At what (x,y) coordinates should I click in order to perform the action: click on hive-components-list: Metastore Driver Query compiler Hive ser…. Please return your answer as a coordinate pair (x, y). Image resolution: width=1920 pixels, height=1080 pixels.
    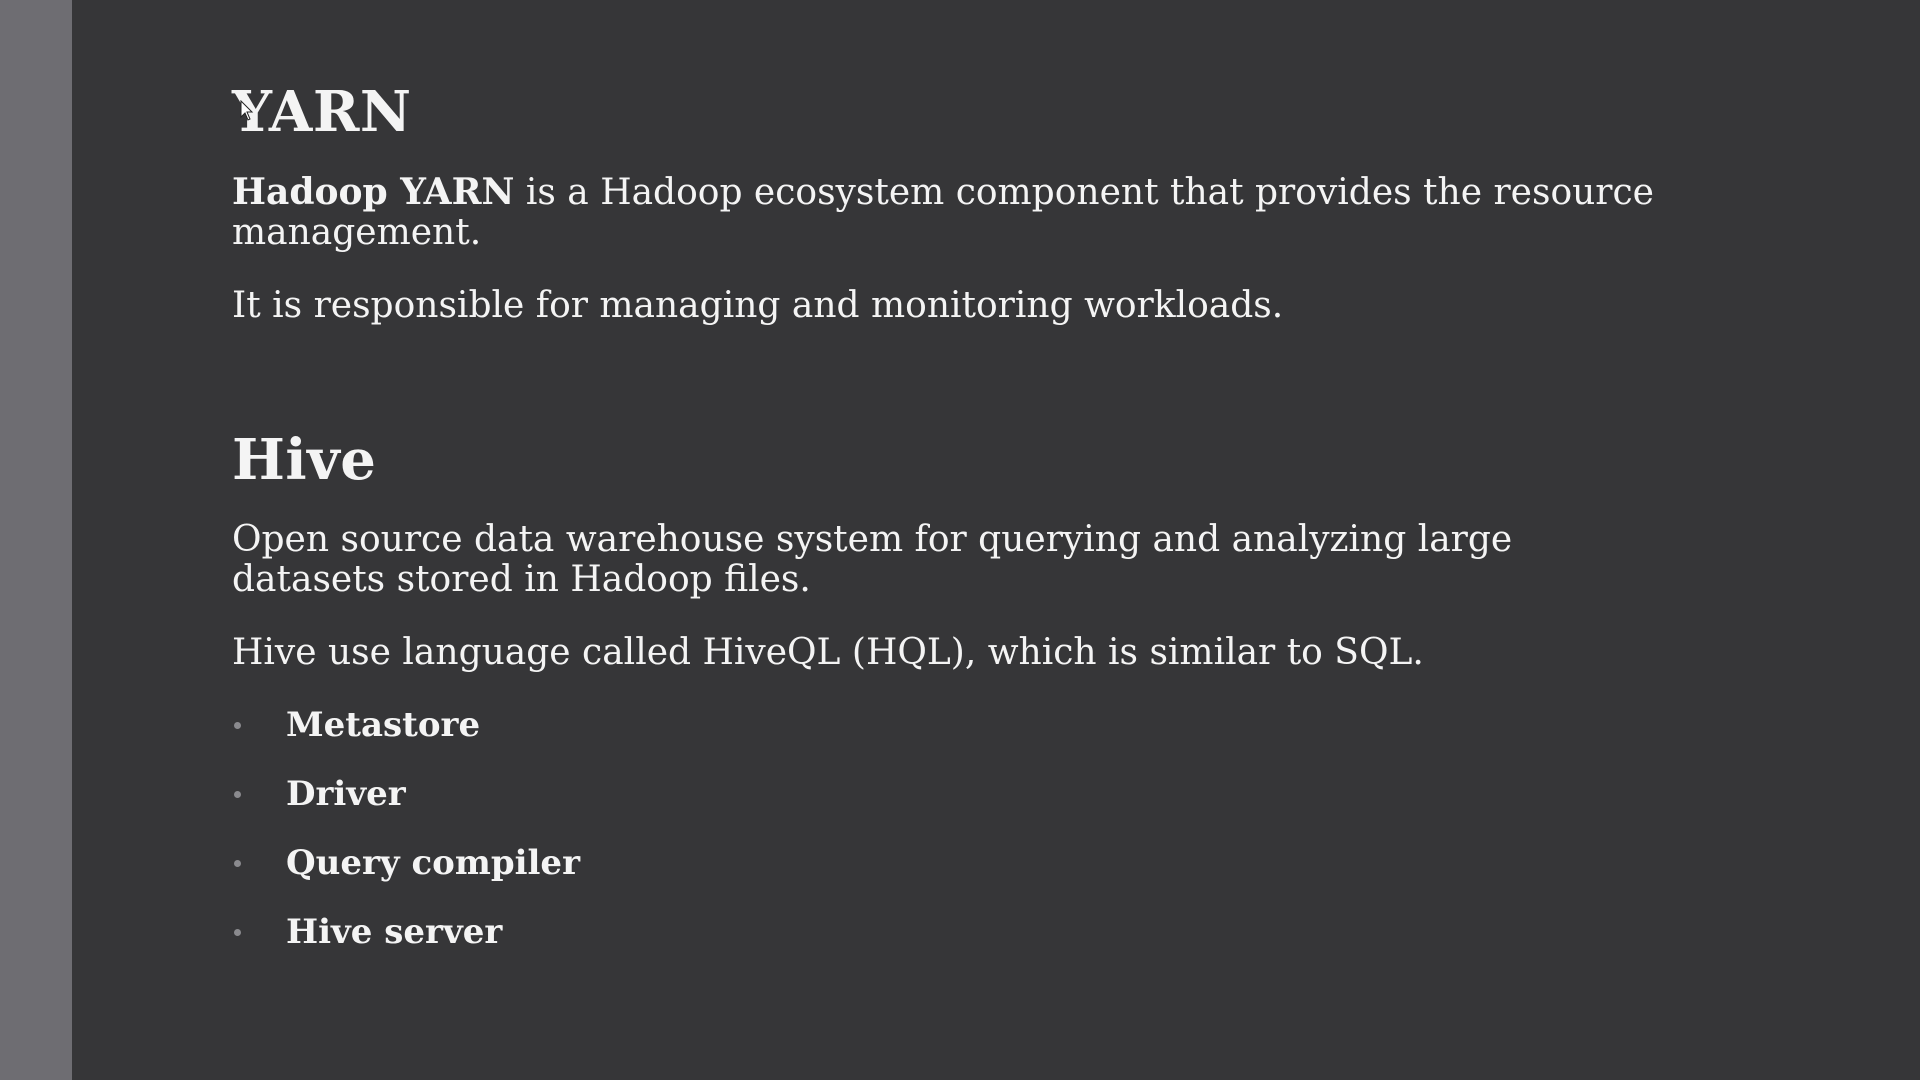
    Looking at the image, I should click on (406, 838).